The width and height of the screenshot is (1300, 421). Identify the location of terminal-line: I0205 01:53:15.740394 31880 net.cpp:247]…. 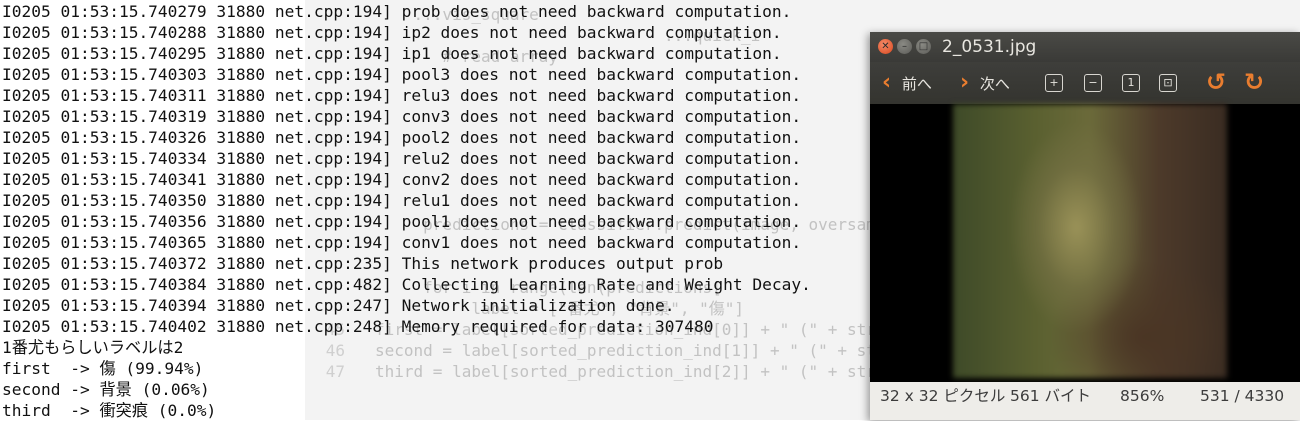
(338, 305).